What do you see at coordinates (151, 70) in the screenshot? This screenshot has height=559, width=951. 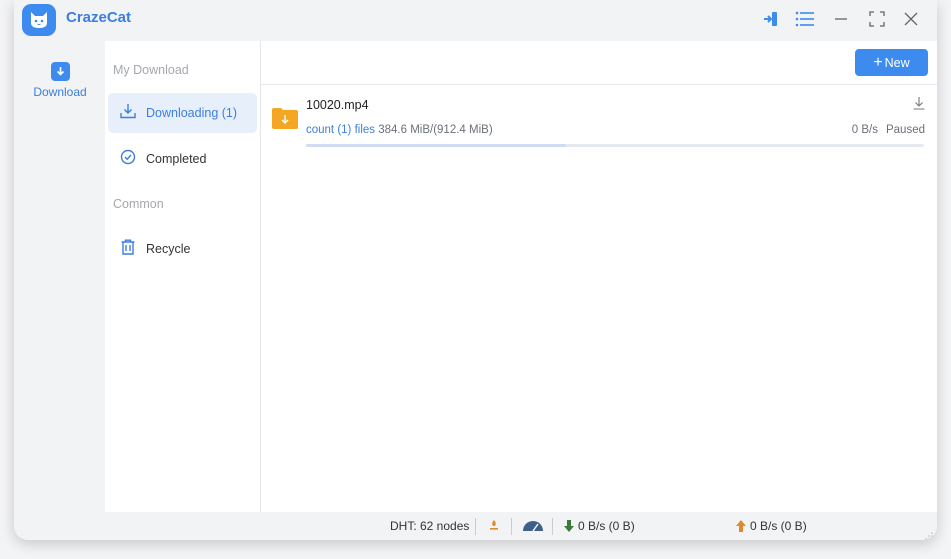 I see `section-my-download: My Download` at bounding box center [151, 70].